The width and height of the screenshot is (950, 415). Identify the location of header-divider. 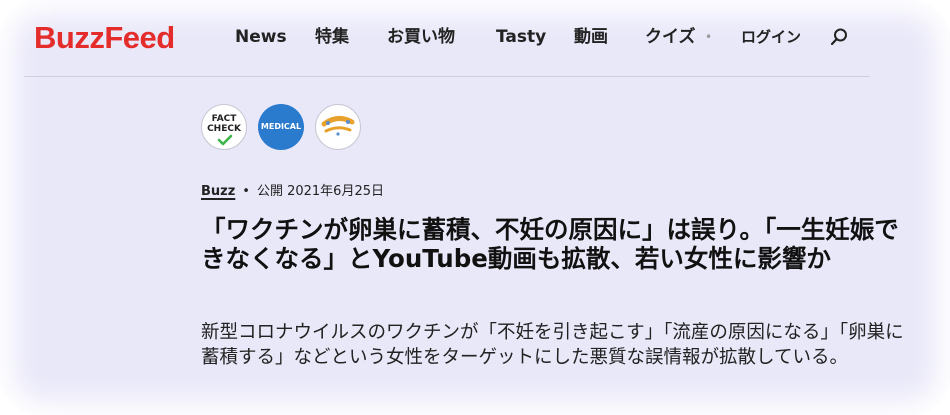
(447, 76).